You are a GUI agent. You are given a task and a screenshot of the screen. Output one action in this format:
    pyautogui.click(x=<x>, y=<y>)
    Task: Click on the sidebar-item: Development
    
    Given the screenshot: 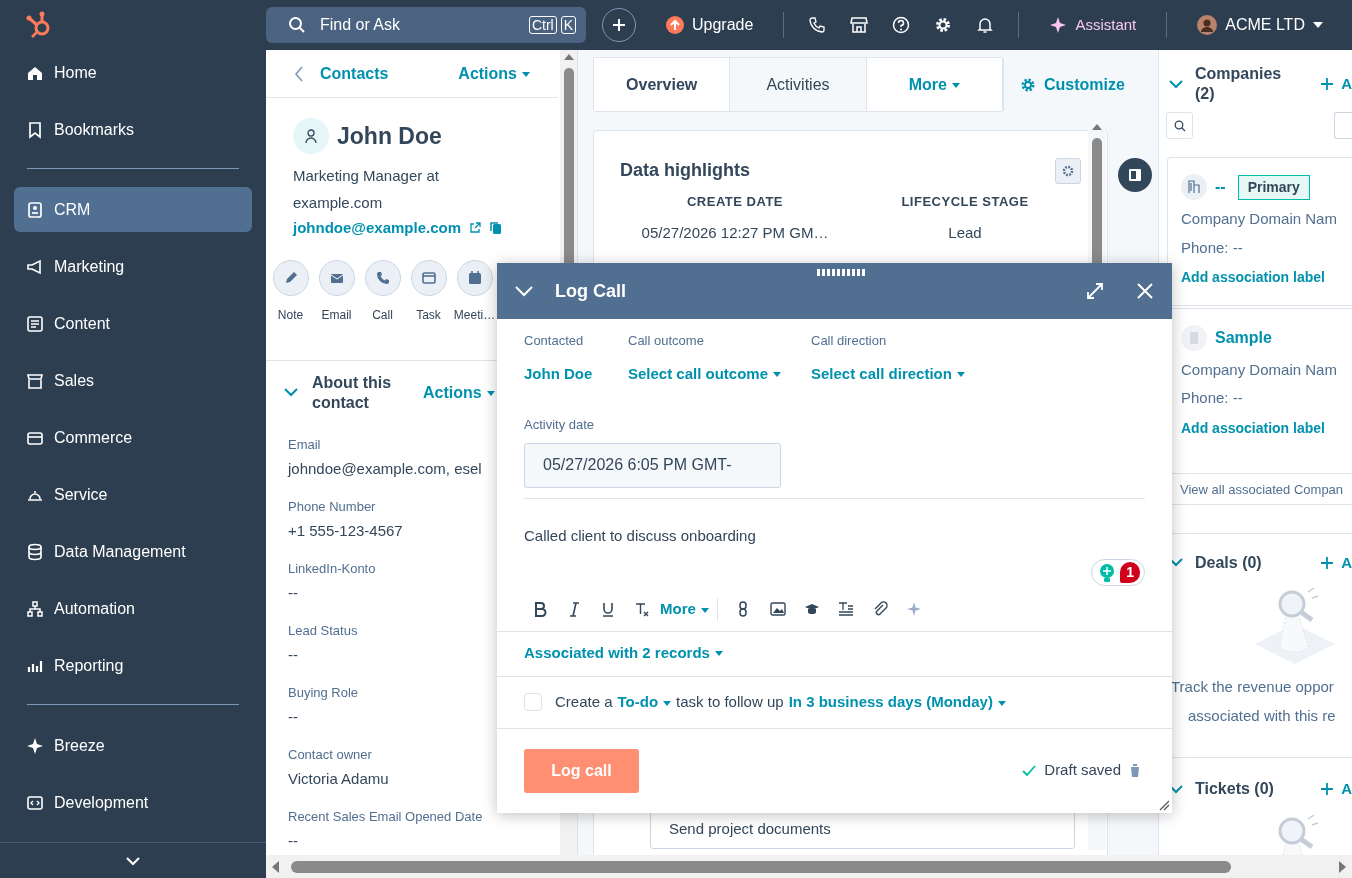 What is the action you would take?
    pyautogui.click(x=133, y=802)
    